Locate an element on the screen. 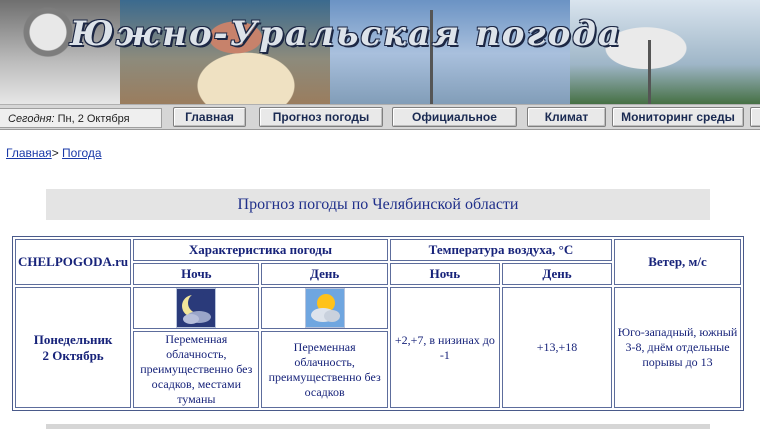  nav-official: Официальное is located at coordinates (454, 117).